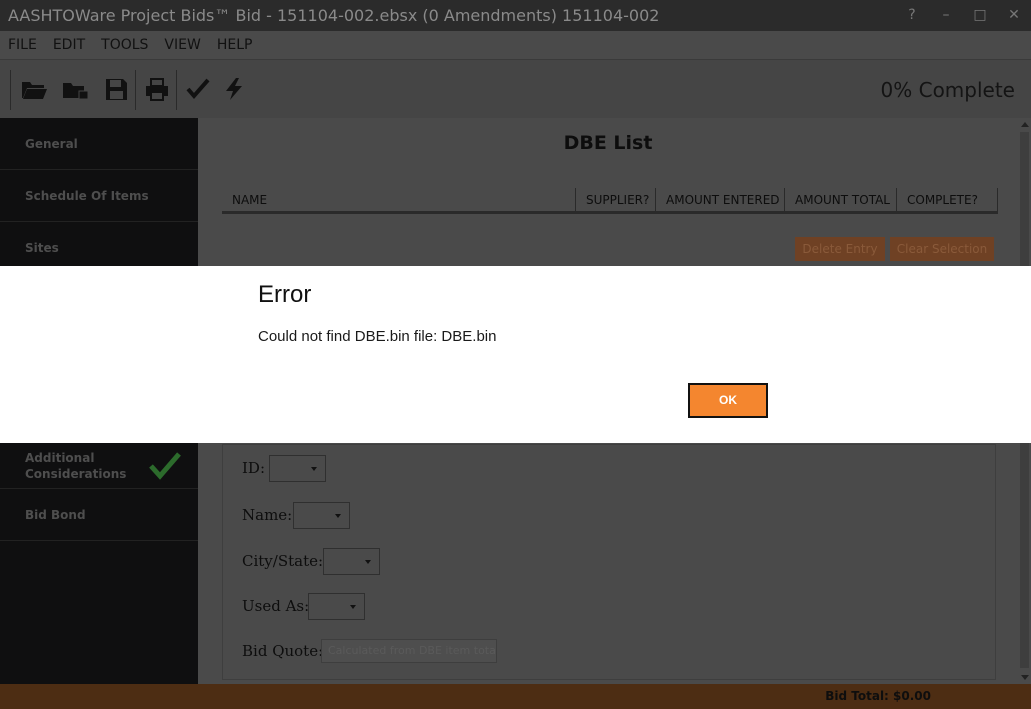 The width and height of the screenshot is (1031, 709). What do you see at coordinates (283, 651) in the screenshot?
I see `bid-quote-label: Bid Quote:` at bounding box center [283, 651].